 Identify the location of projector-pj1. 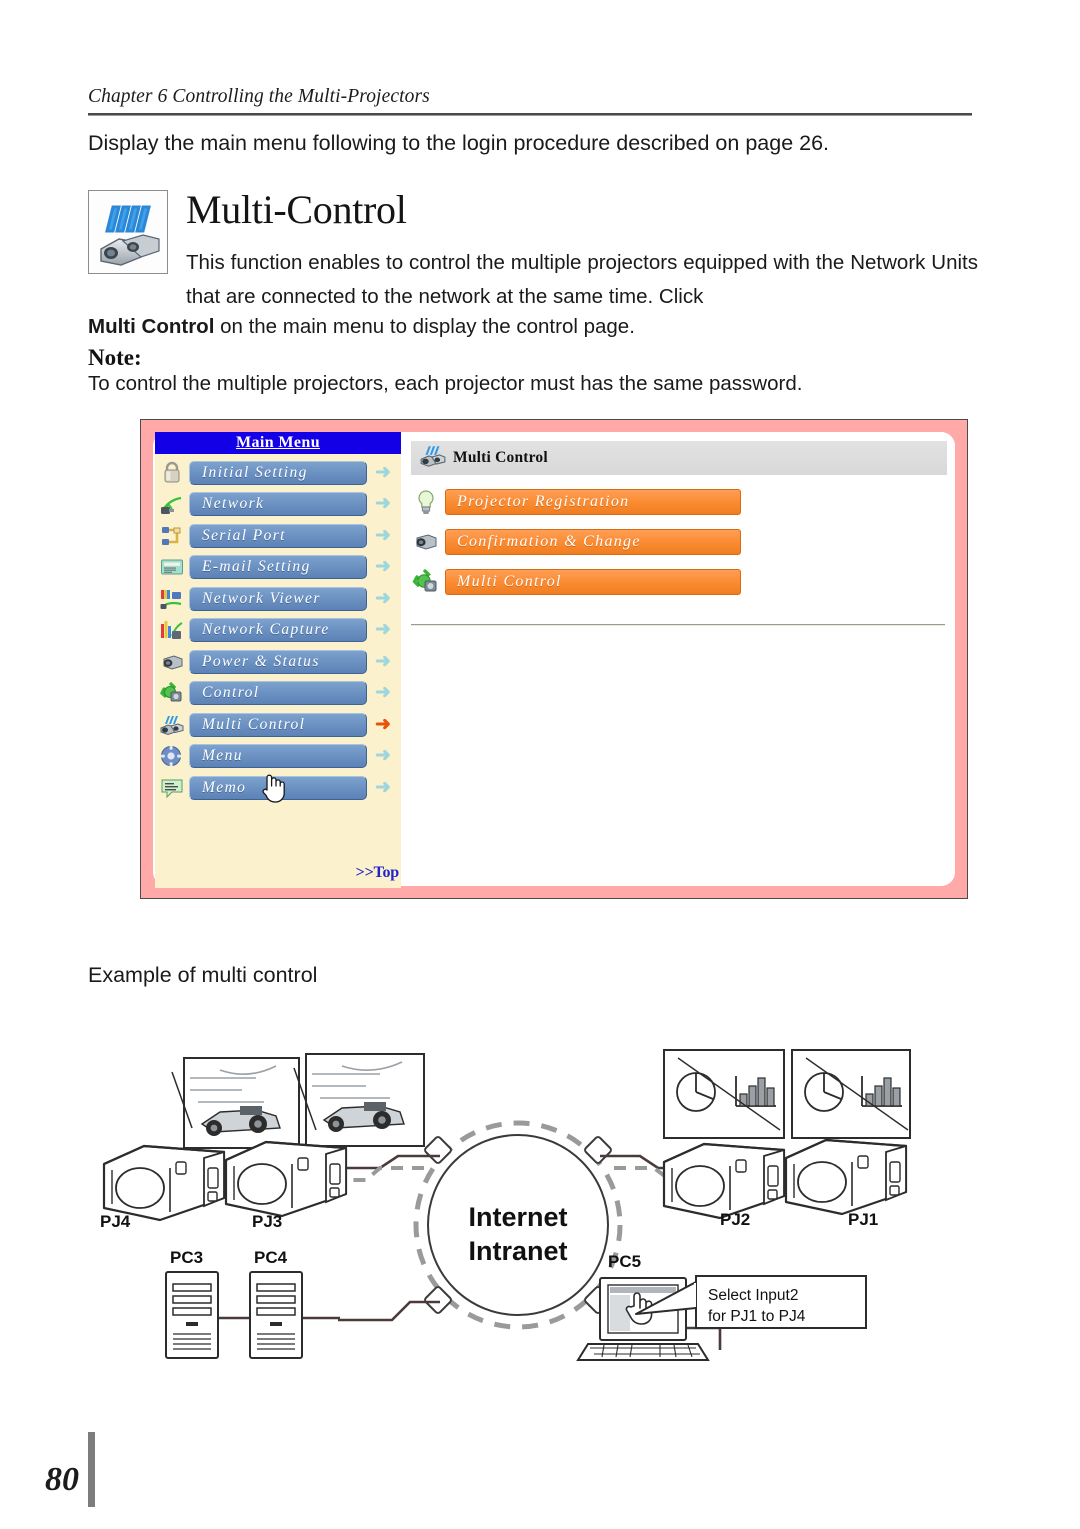
(846, 1177).